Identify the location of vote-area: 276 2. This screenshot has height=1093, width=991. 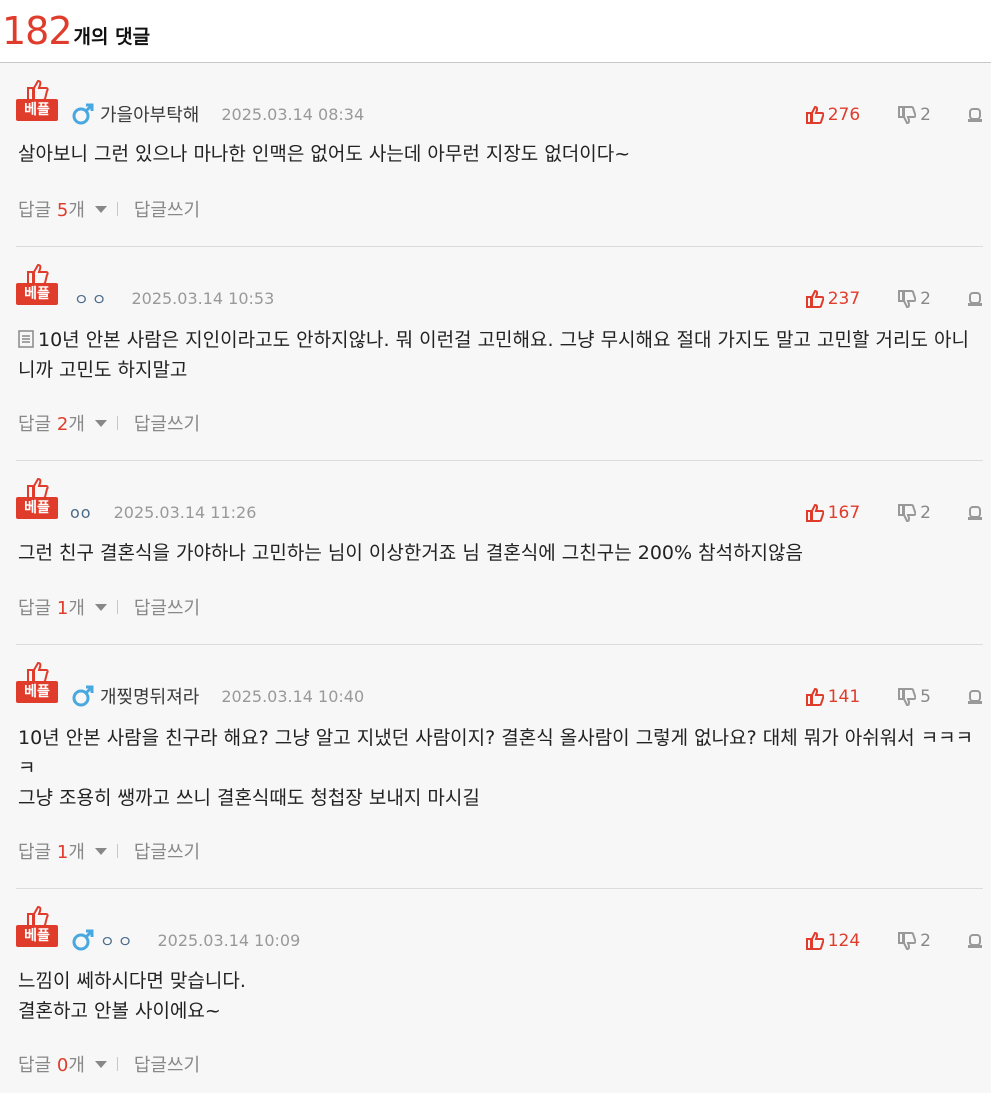
(894, 115).